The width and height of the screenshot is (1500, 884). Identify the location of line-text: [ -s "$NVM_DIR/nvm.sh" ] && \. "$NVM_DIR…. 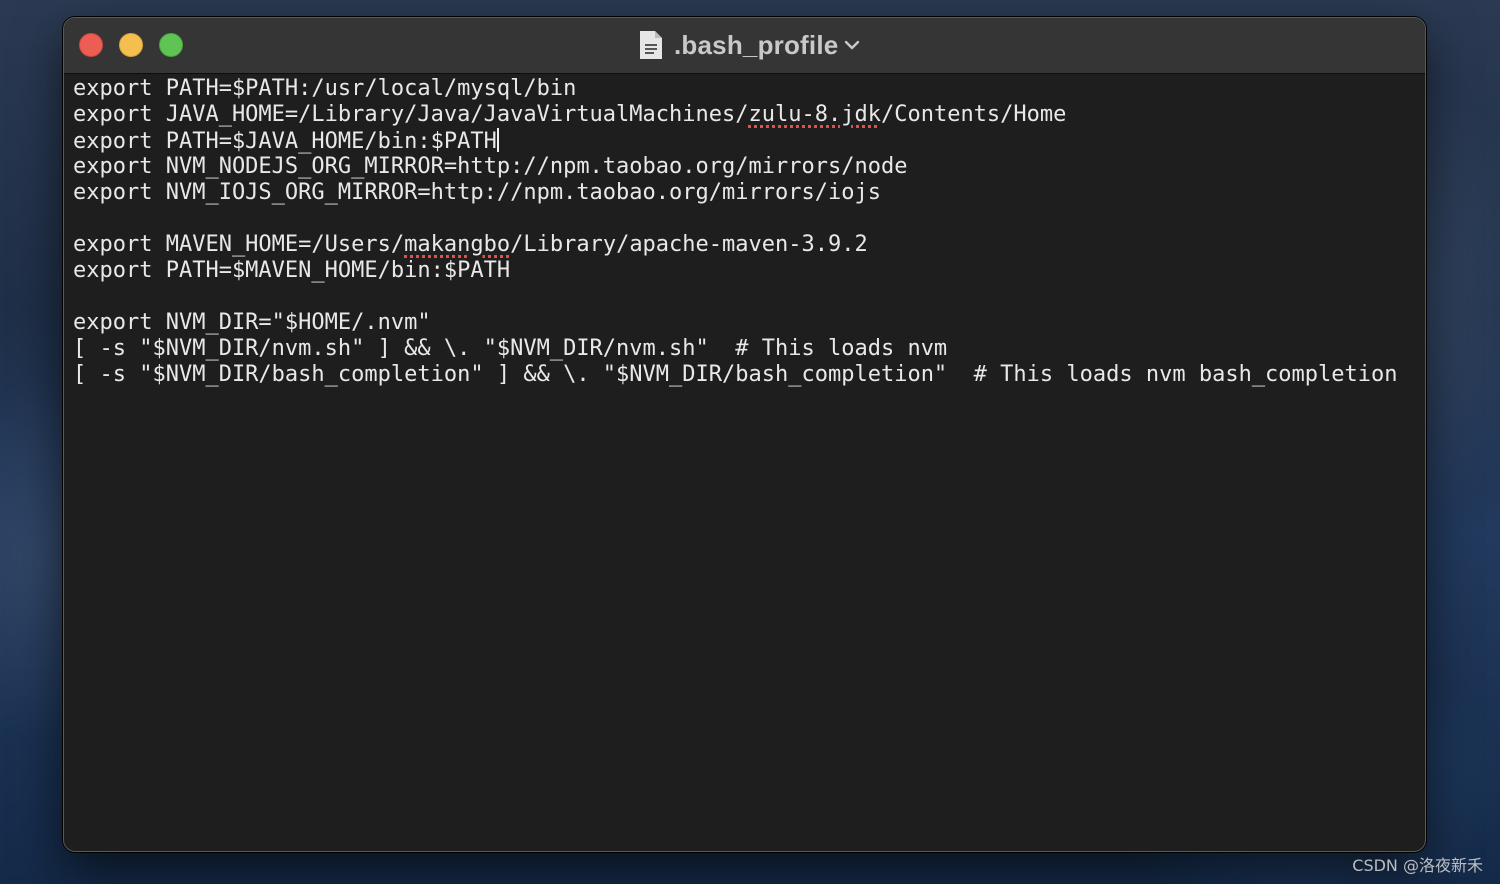
(510, 348).